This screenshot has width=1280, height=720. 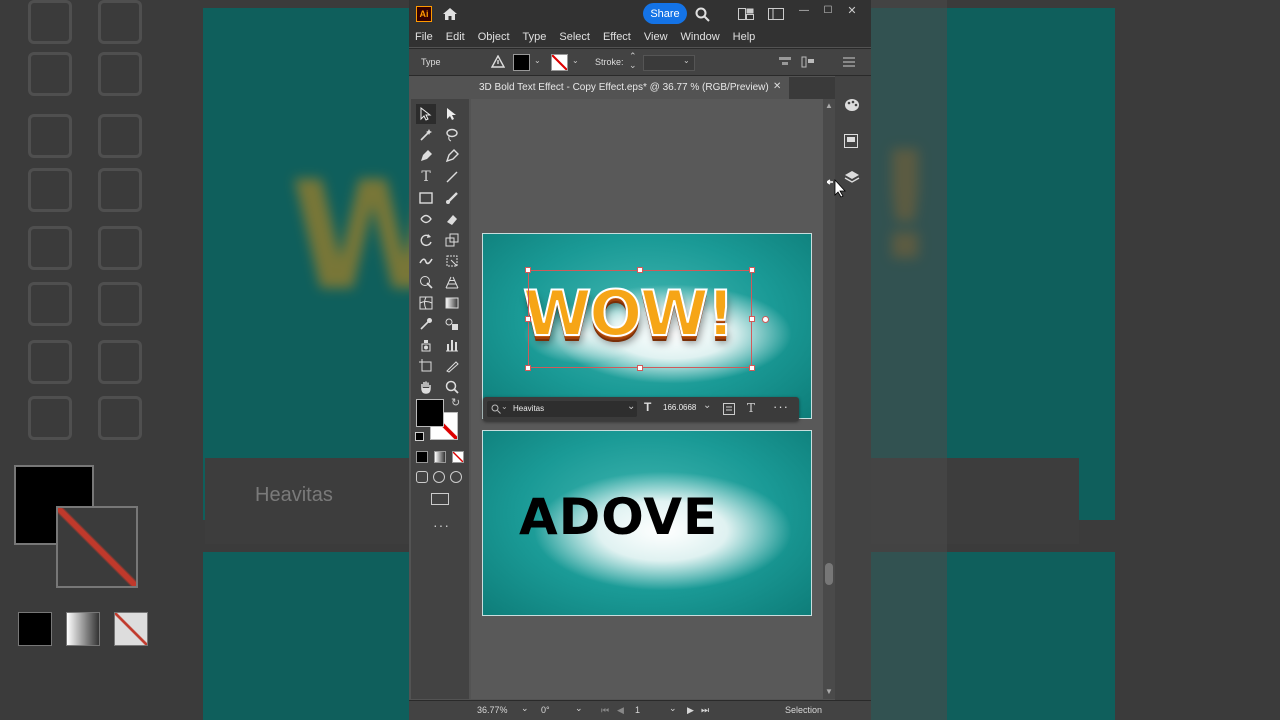 I want to click on menu-object: Object, so click(x=494, y=37).